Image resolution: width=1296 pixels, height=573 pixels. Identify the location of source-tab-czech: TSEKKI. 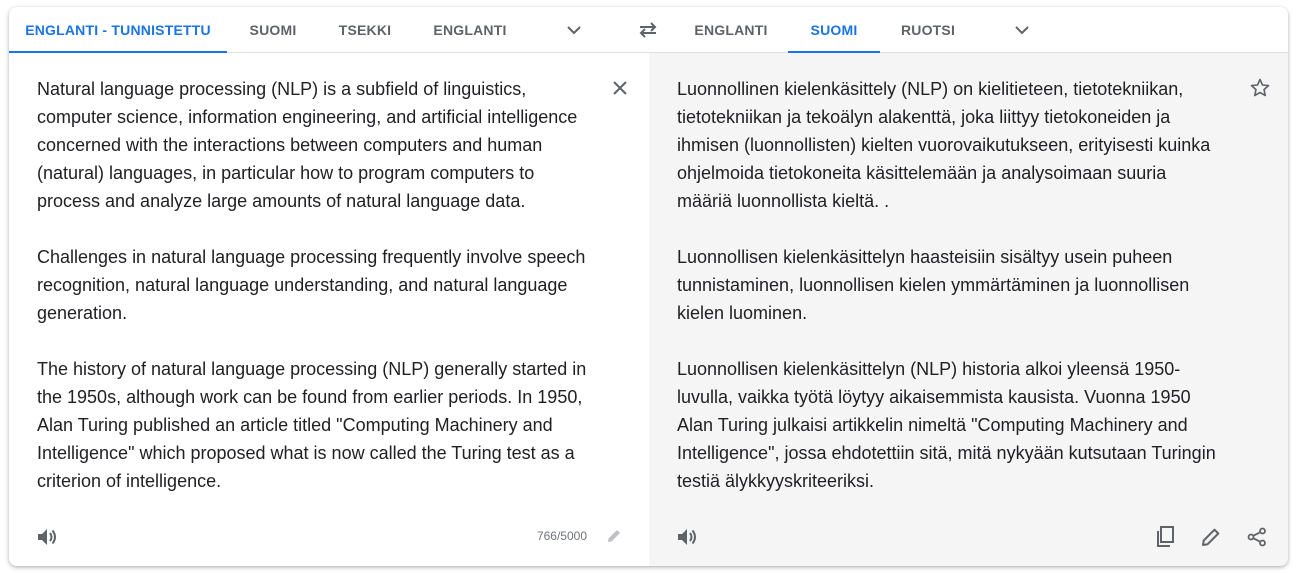
(365, 30).